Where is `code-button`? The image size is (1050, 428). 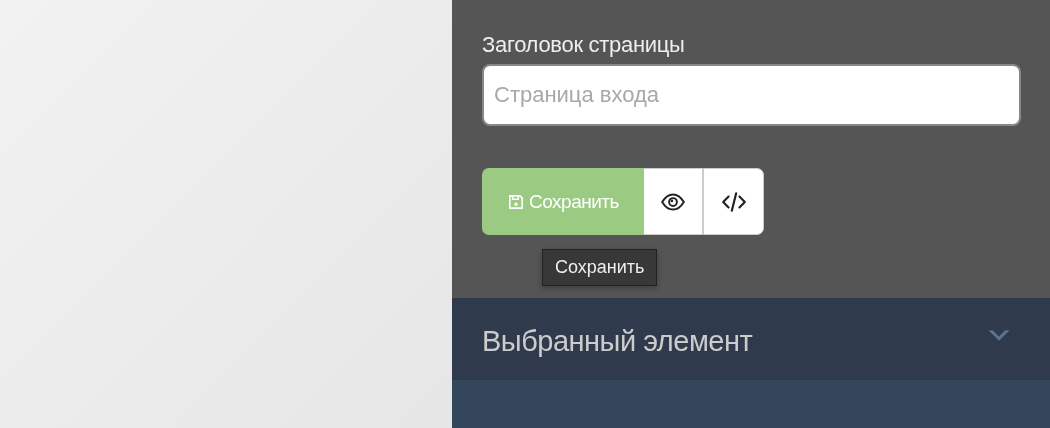 code-button is located at coordinates (733, 201).